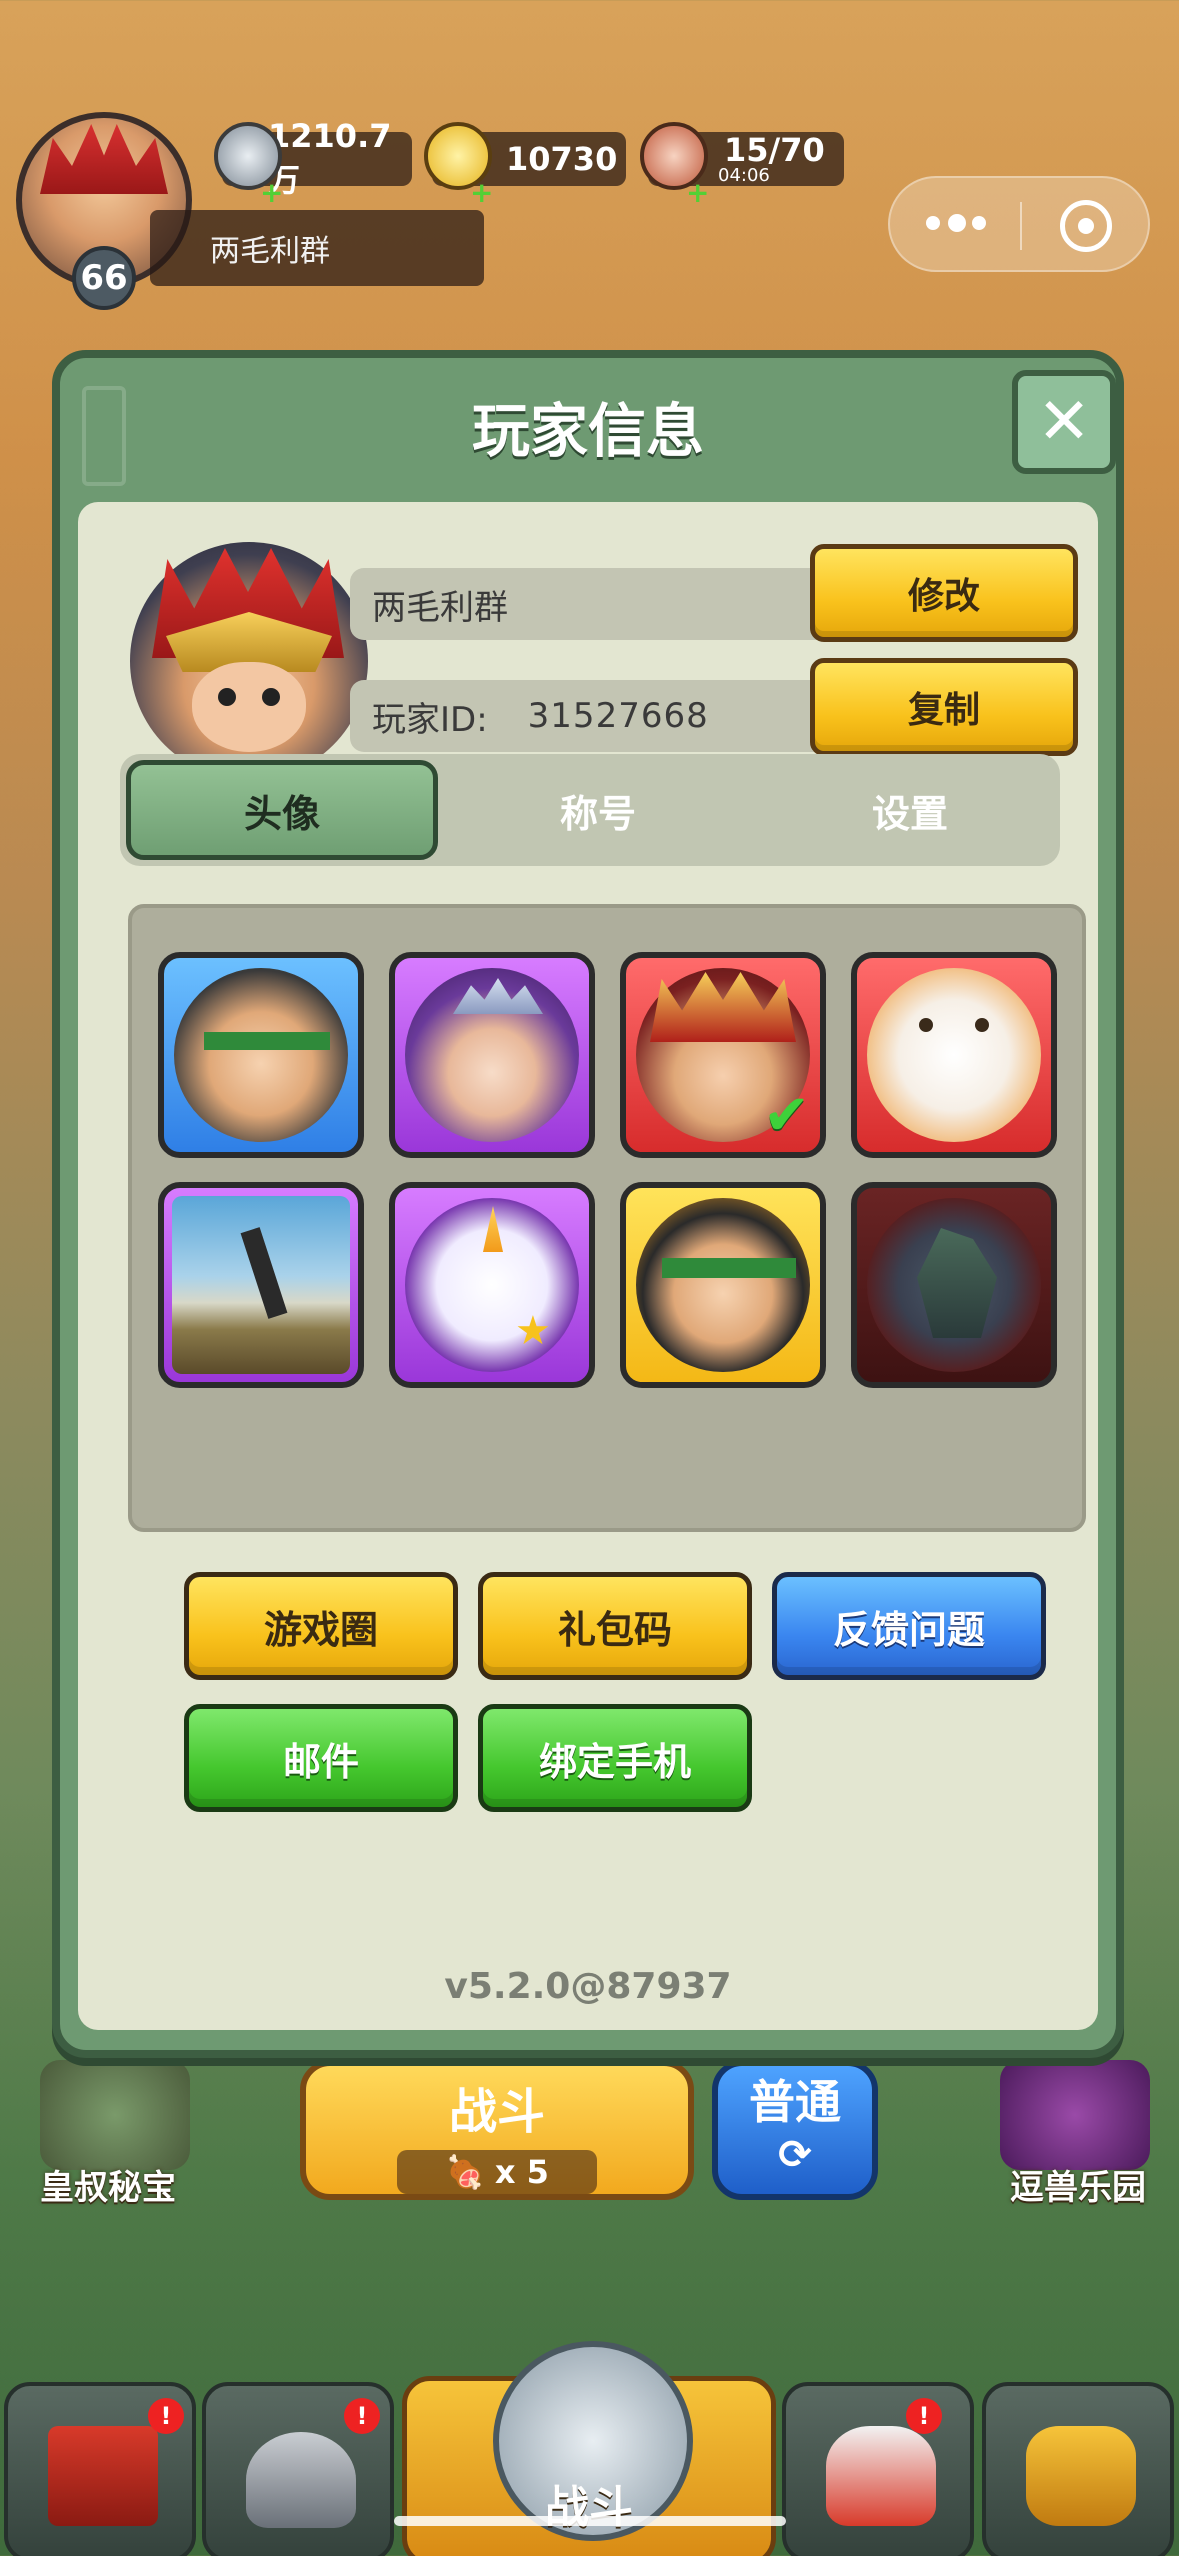  I want to click on player-name-pill: 两毛利群, so click(317, 248).